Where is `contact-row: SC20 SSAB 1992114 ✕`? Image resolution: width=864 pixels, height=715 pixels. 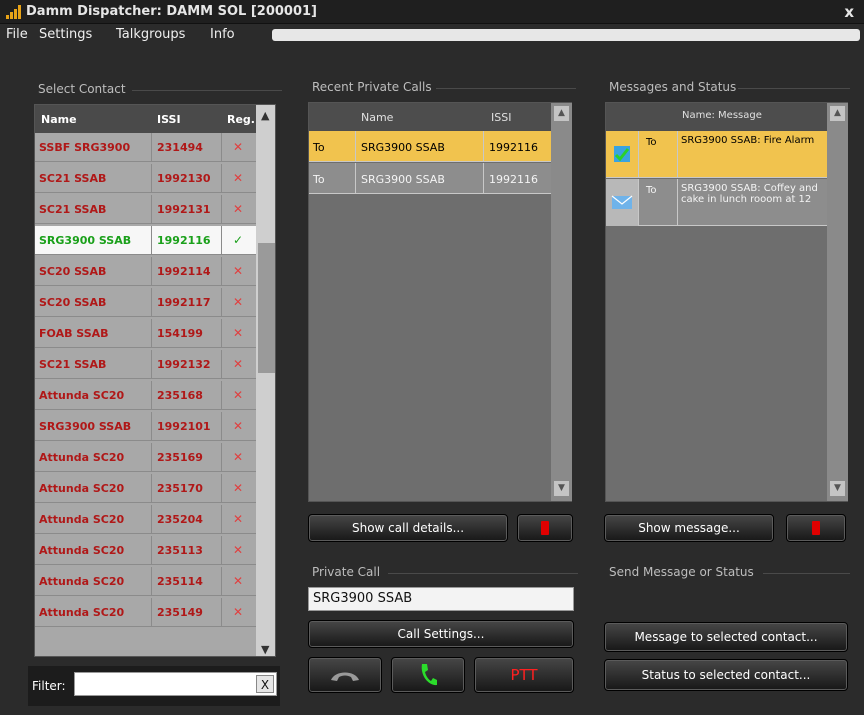 contact-row: SC20 SSAB 1992114 ✕ is located at coordinates (145, 271).